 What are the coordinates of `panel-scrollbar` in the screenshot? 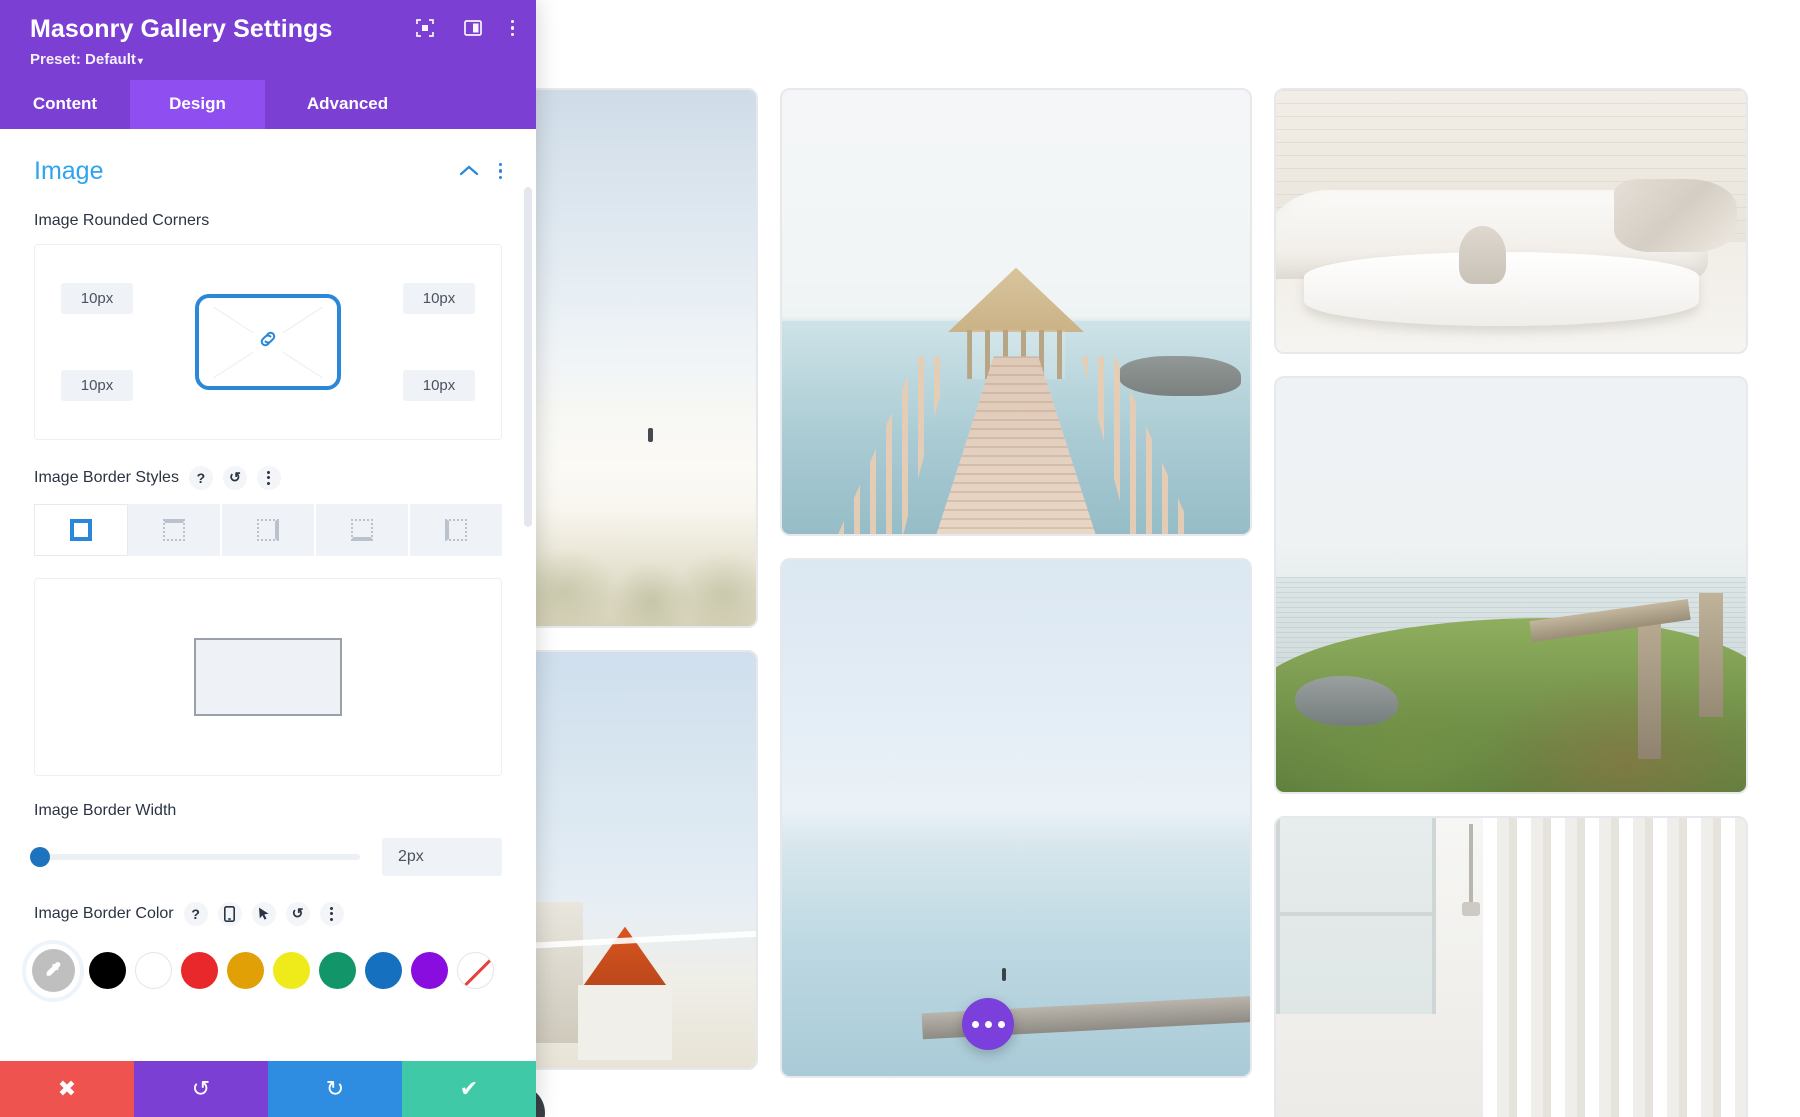 It's located at (528, 356).